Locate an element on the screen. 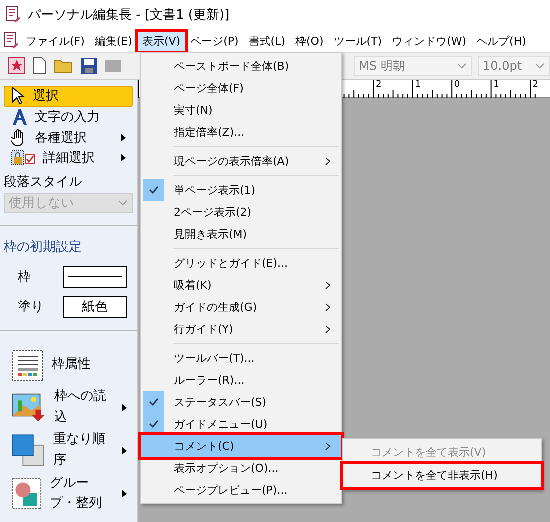 The height and width of the screenshot is (522, 550). lock-check-icon is located at coordinates (24, 158).